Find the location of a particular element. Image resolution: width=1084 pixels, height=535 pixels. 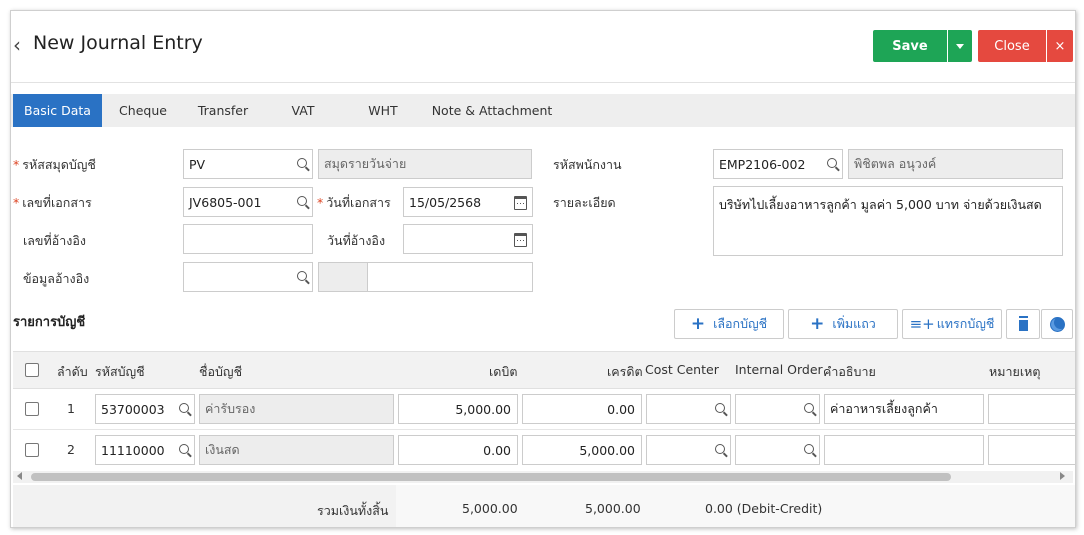

save-dropdown-button is located at coordinates (960, 46).